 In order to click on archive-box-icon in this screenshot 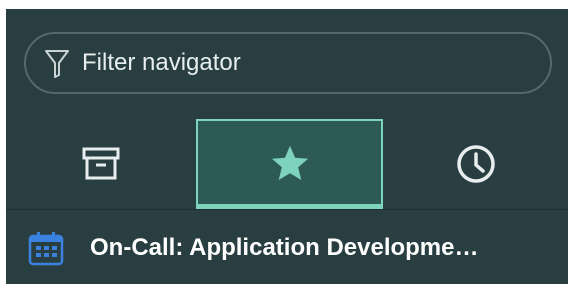, I will do `click(101, 163)`.